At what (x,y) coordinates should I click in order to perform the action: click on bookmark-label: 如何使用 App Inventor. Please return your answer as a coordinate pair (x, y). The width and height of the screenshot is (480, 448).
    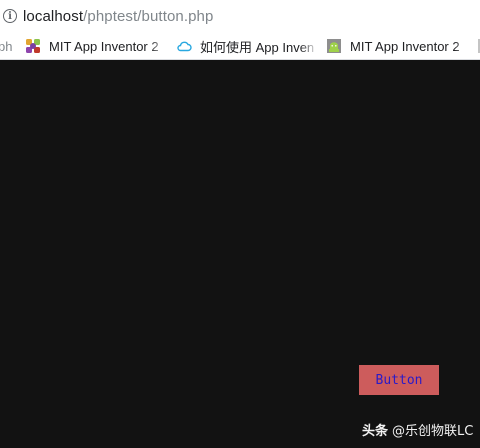
    Looking at the image, I should click on (257, 47).